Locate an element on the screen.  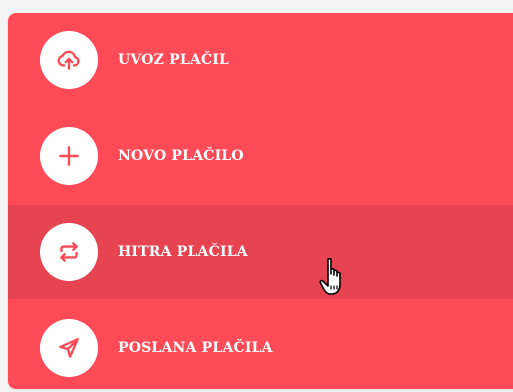
menu-item-label: POSLANA PLAČILA is located at coordinates (195, 348).